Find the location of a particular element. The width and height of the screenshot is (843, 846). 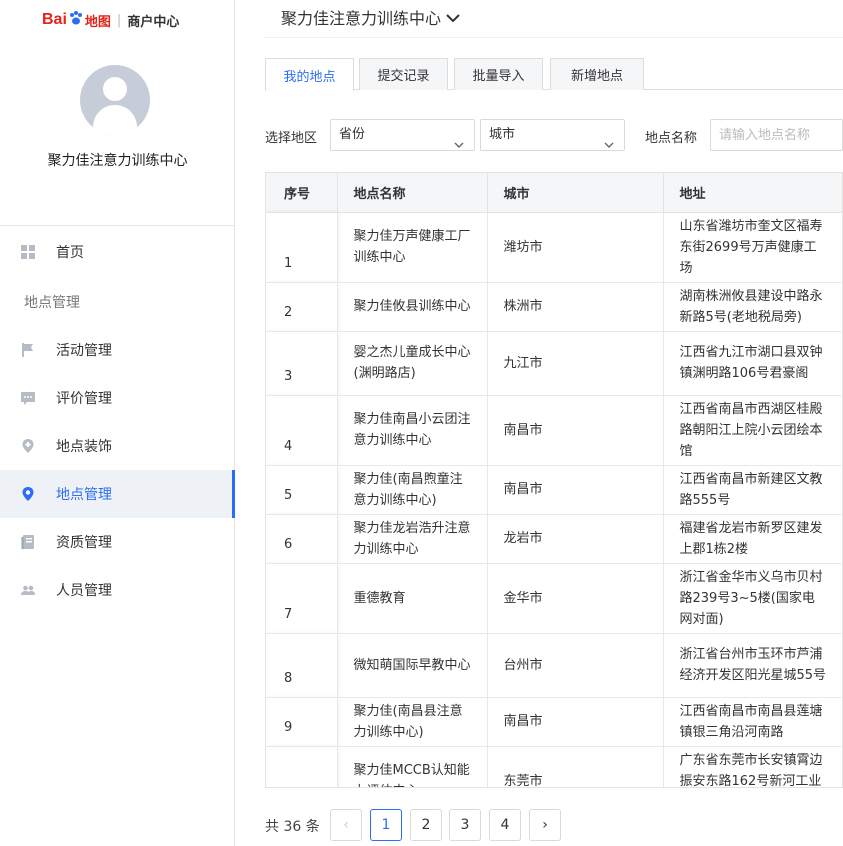

tab-batch-import: 批量导入 is located at coordinates (498, 74).